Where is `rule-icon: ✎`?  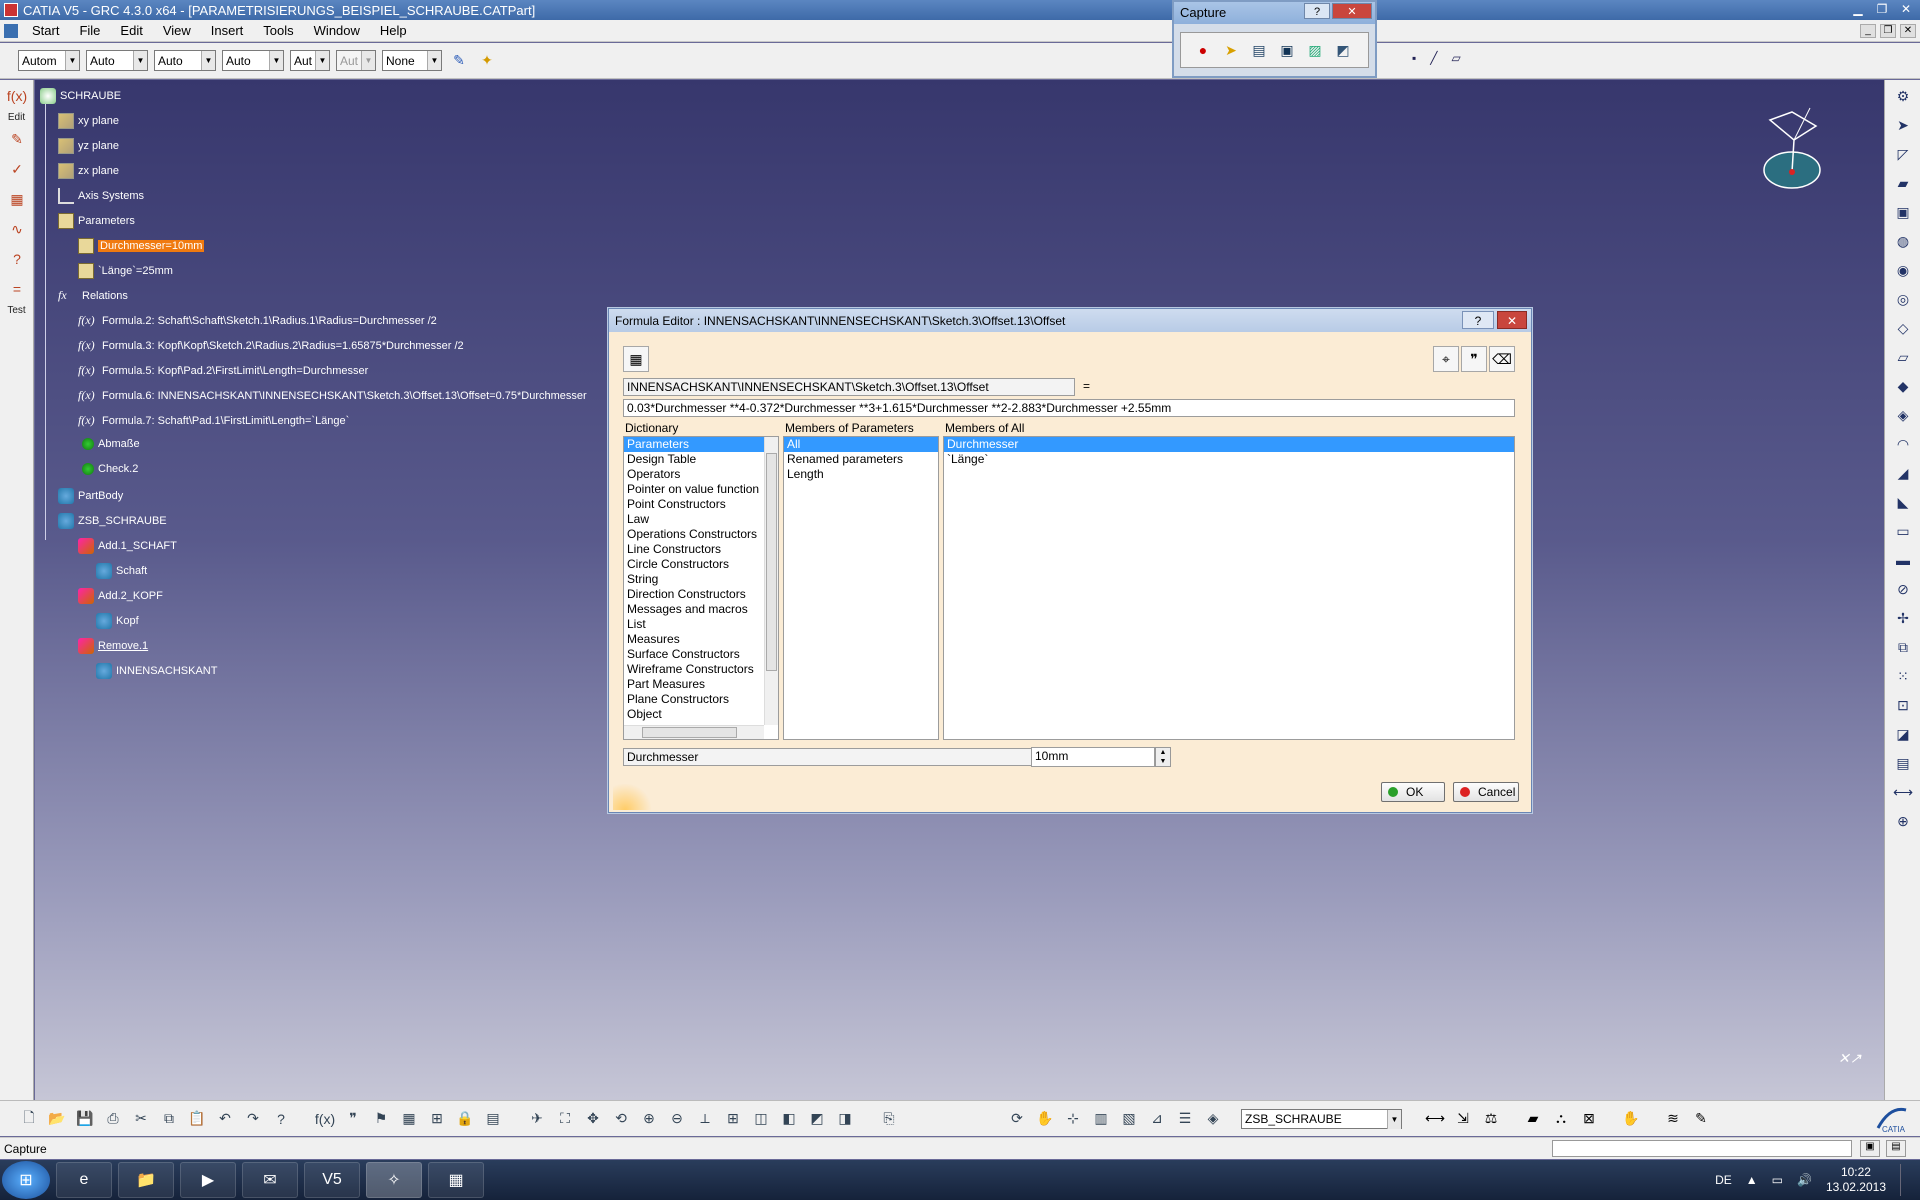
rule-icon: ✎ is located at coordinates (17, 139).